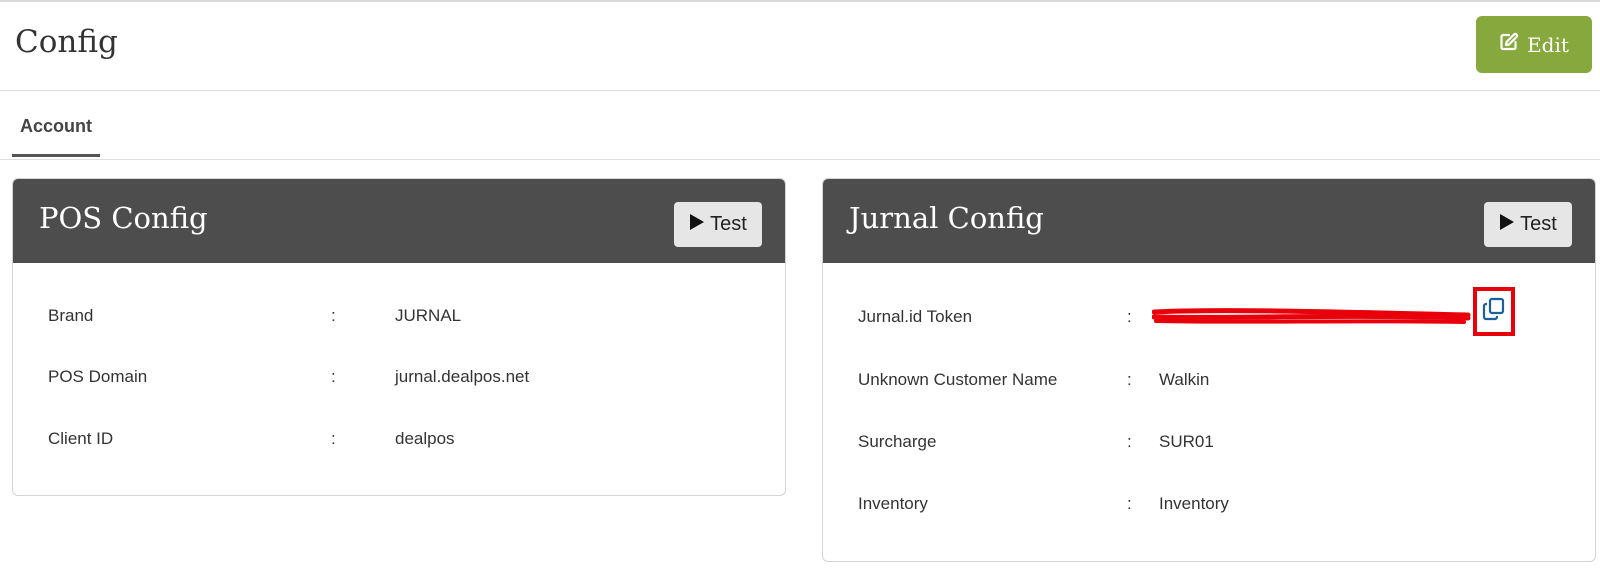 The image size is (1600, 580). I want to click on edit-button-label: Edit, so click(1548, 44).